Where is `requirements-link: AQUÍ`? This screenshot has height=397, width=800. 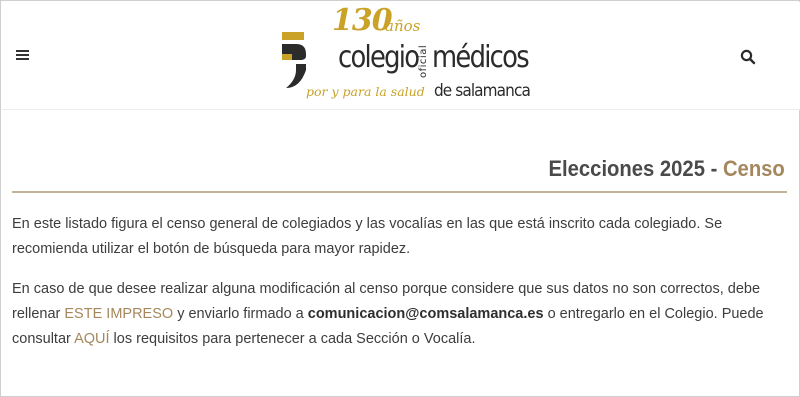
requirements-link: AQUÍ is located at coordinates (91, 339).